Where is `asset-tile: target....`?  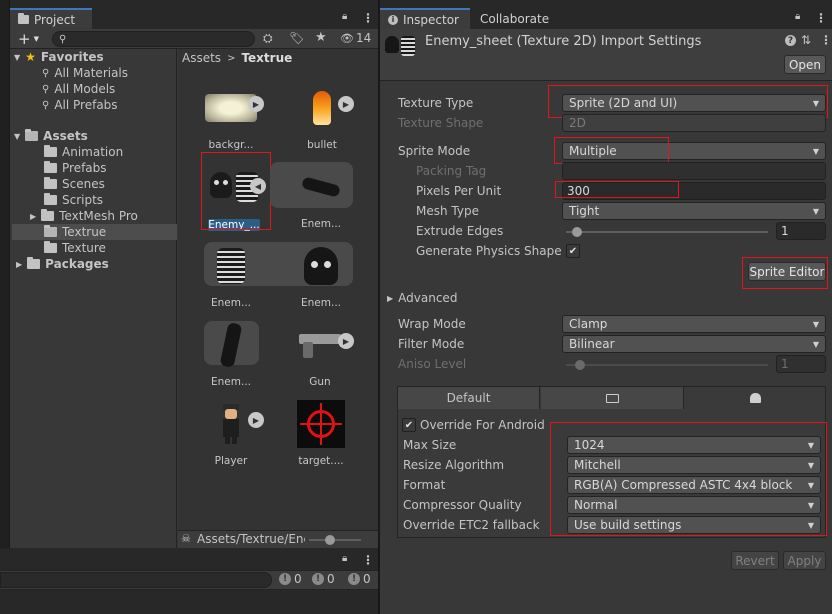 asset-tile: target.... is located at coordinates (321, 431).